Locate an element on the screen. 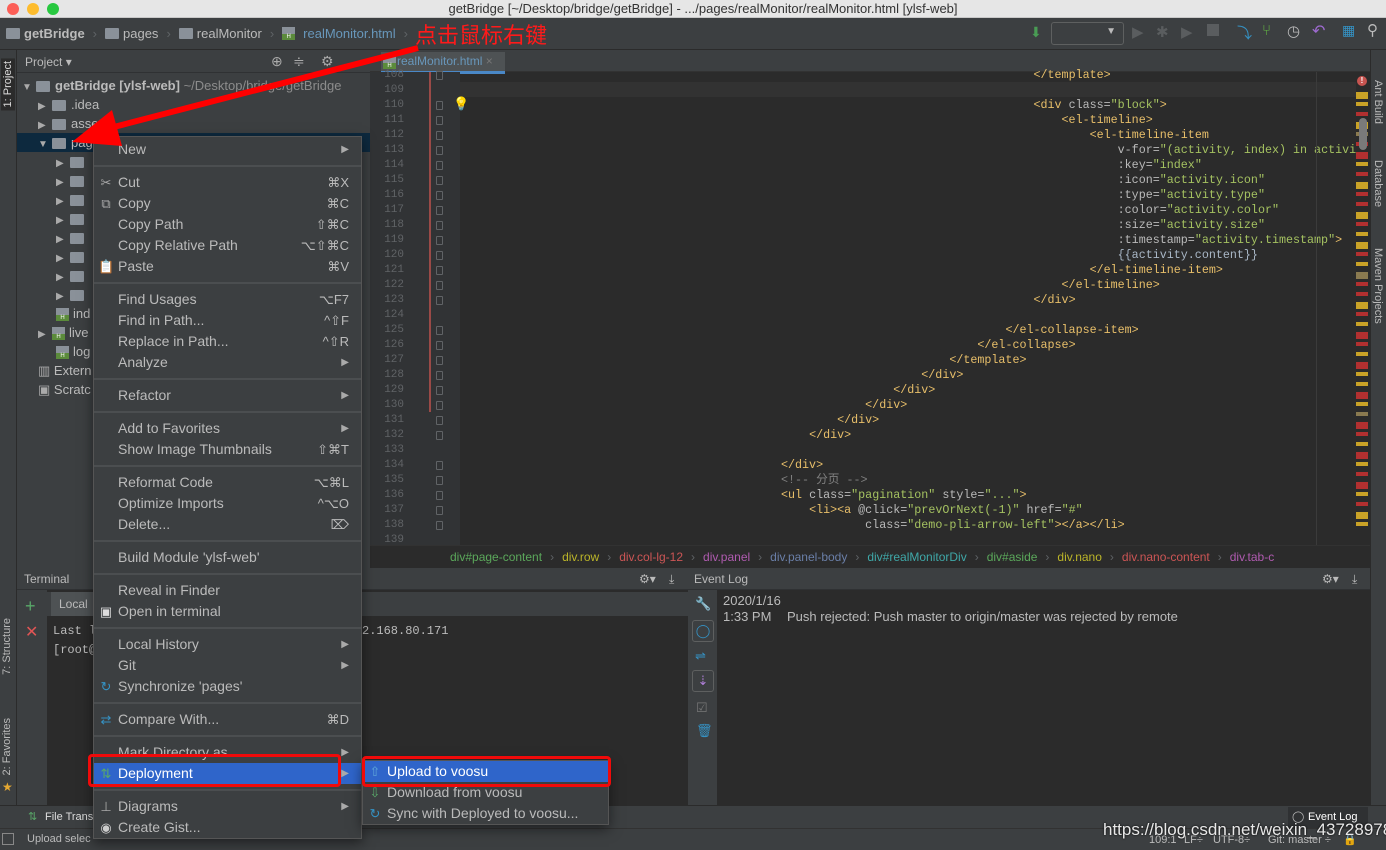 Image resolution: width=1386 pixels, height=850 pixels. watermark: https://blog.csdn.net/weixin_43728978 is located at coordinates (1244, 829).